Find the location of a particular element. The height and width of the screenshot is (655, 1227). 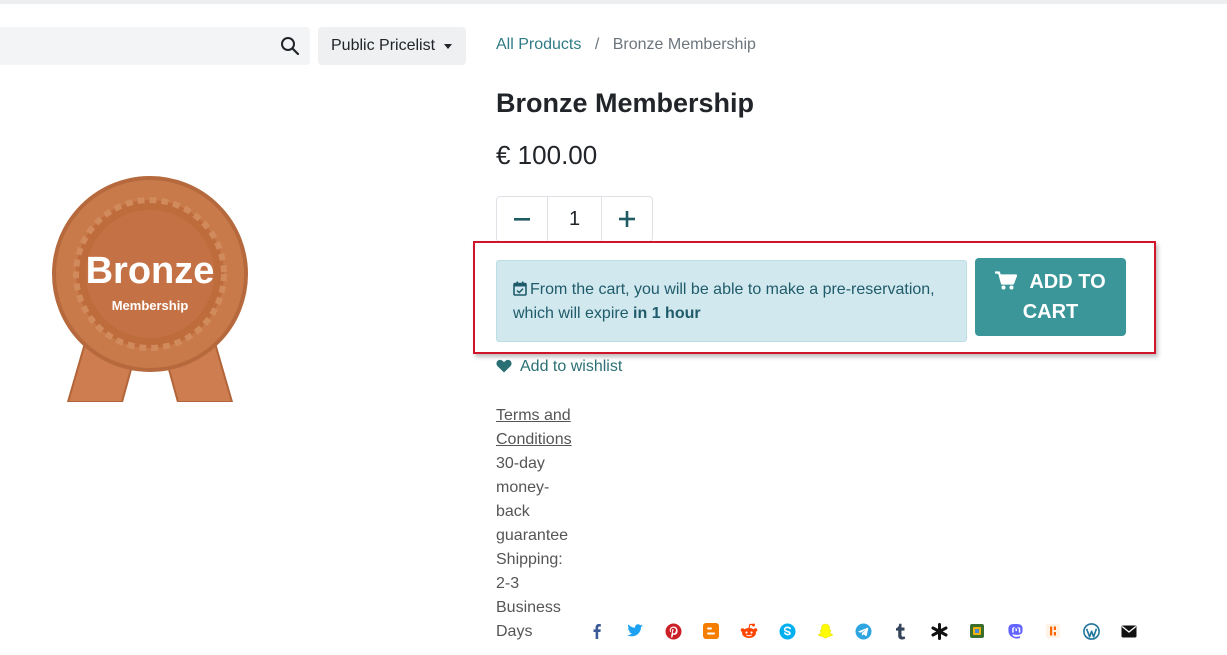

increase-quantity-button is located at coordinates (627, 219).